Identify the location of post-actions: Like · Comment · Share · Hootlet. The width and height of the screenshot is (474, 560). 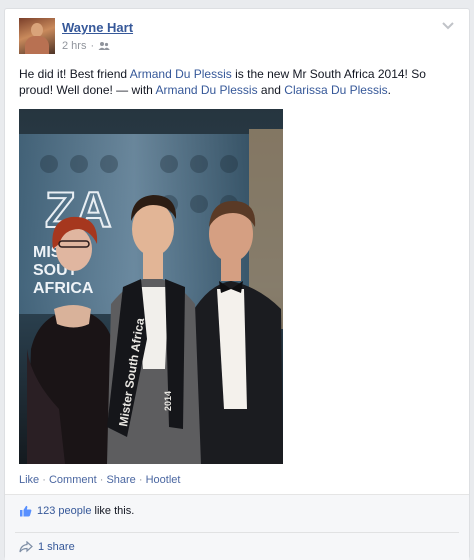
(99, 480).